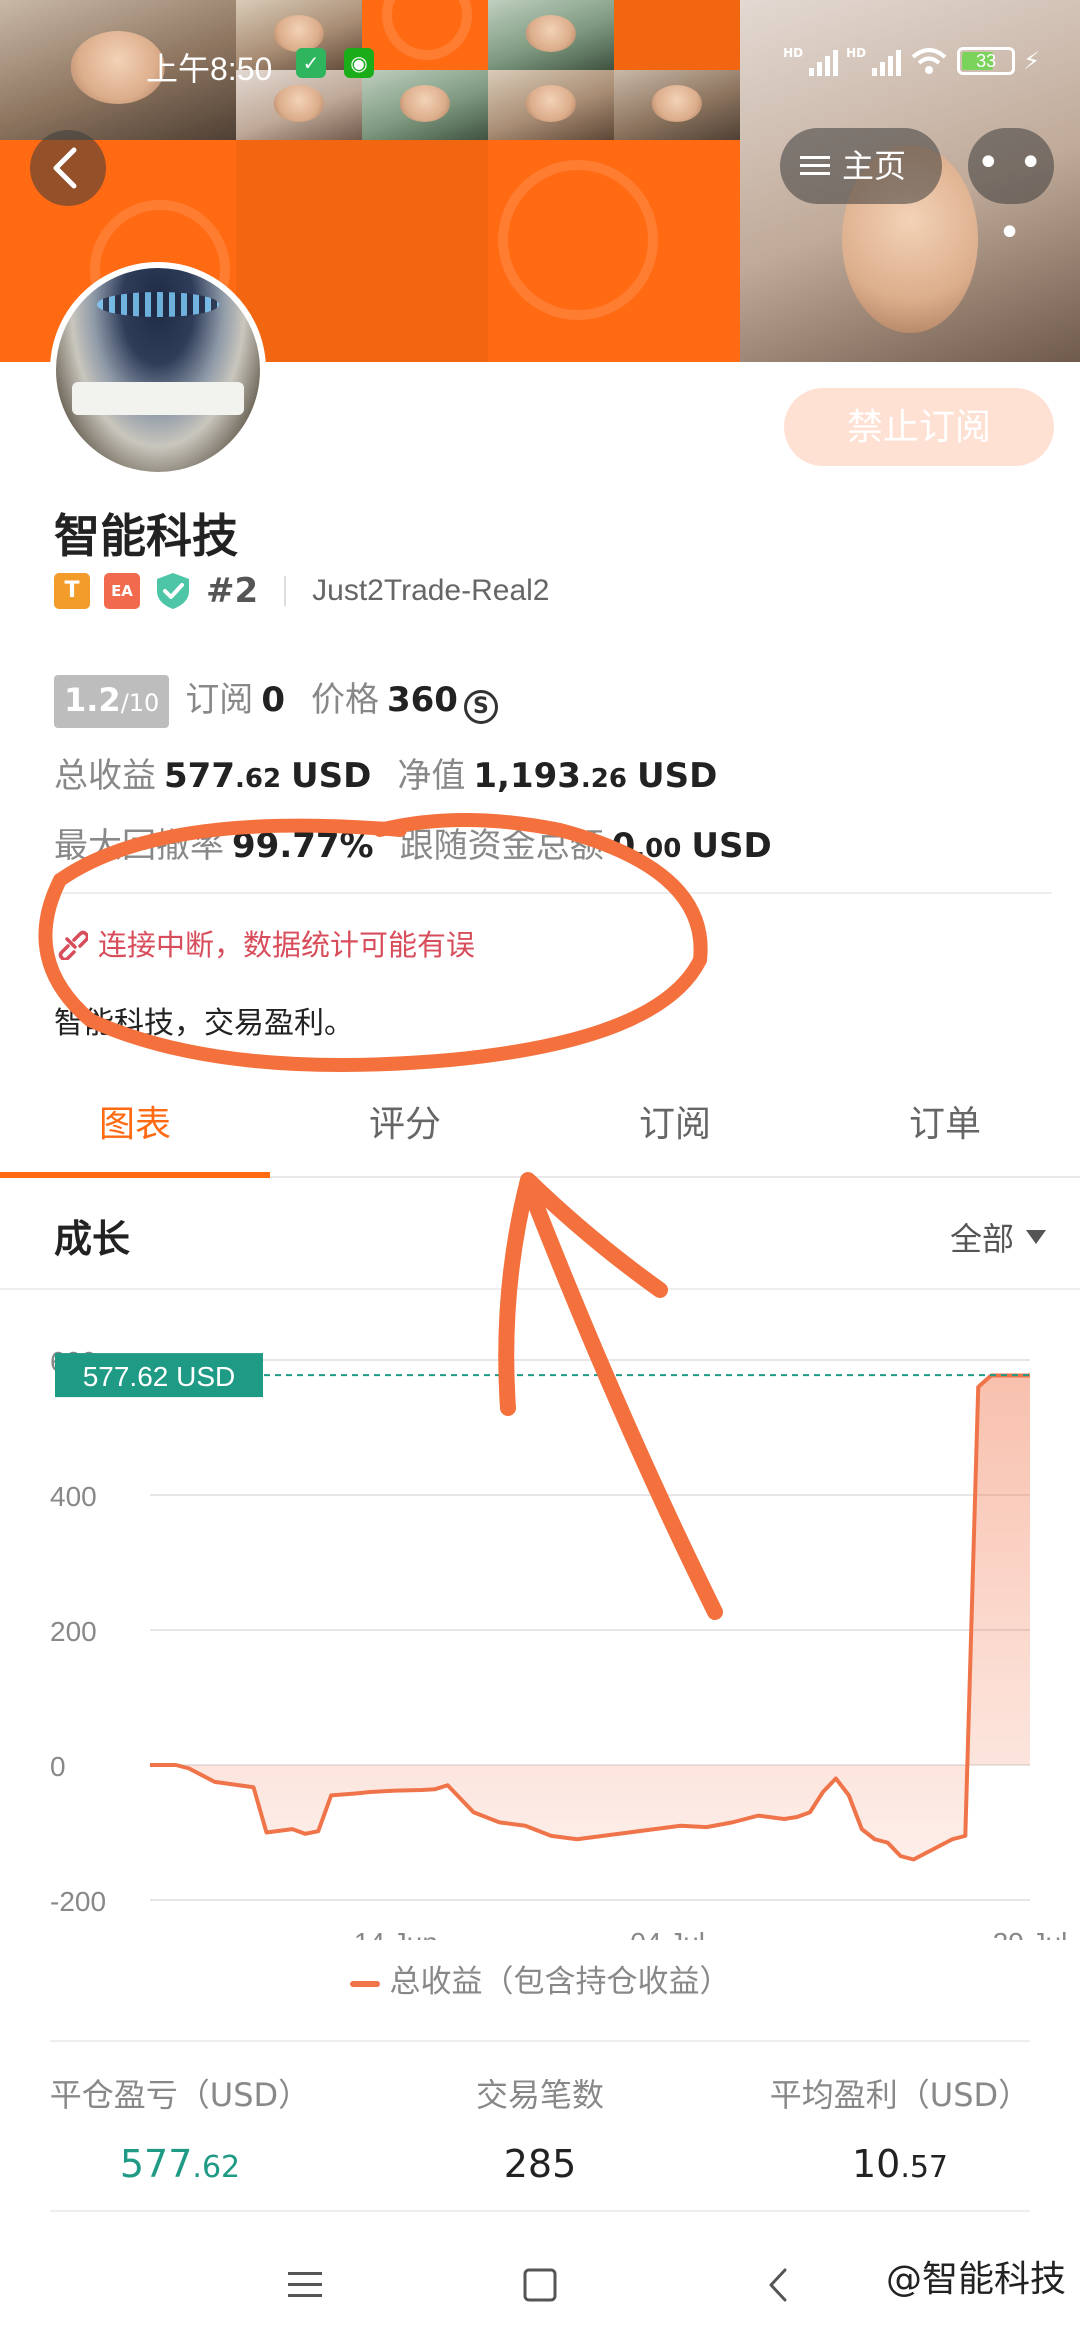  I want to click on connection-warning-text: 连接中断，数据统计可能有误, so click(287, 945).